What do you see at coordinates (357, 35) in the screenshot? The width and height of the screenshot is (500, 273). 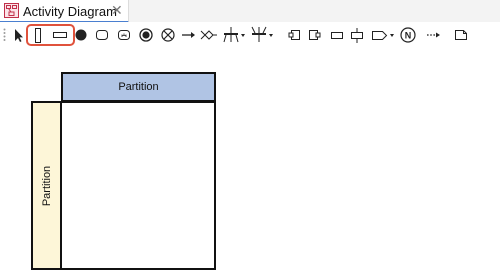 I see `central-buffer-icon` at bounding box center [357, 35].